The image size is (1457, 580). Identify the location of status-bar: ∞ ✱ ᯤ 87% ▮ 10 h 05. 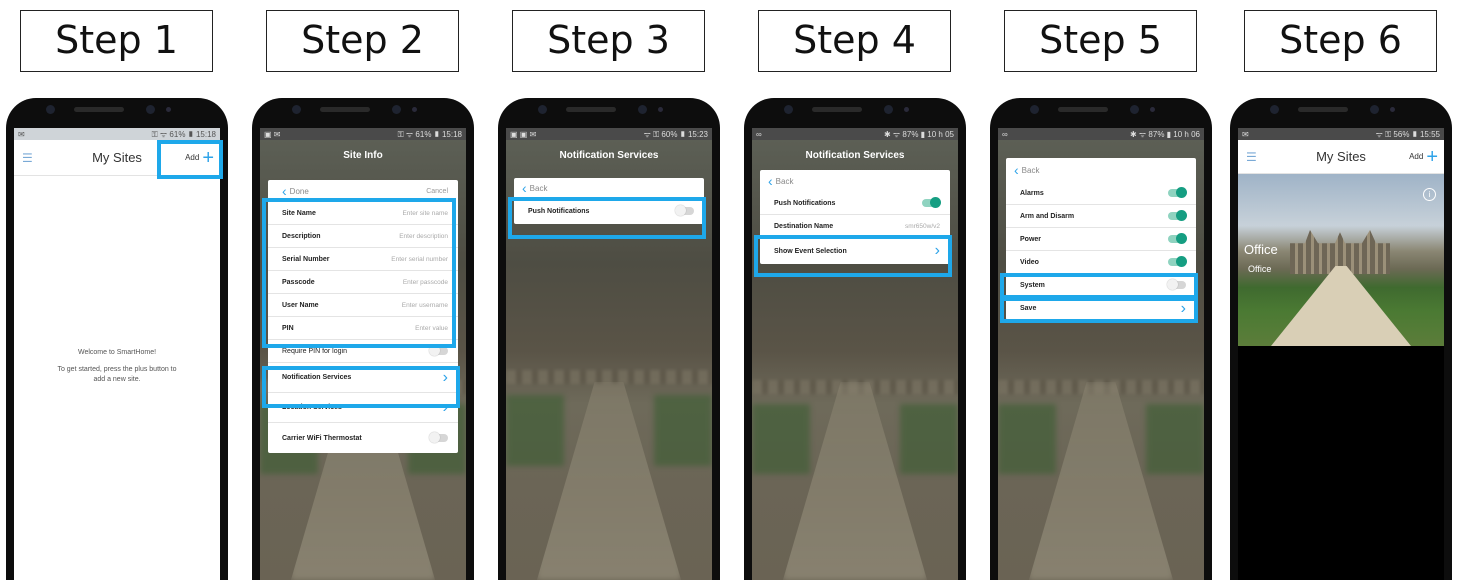
(855, 134).